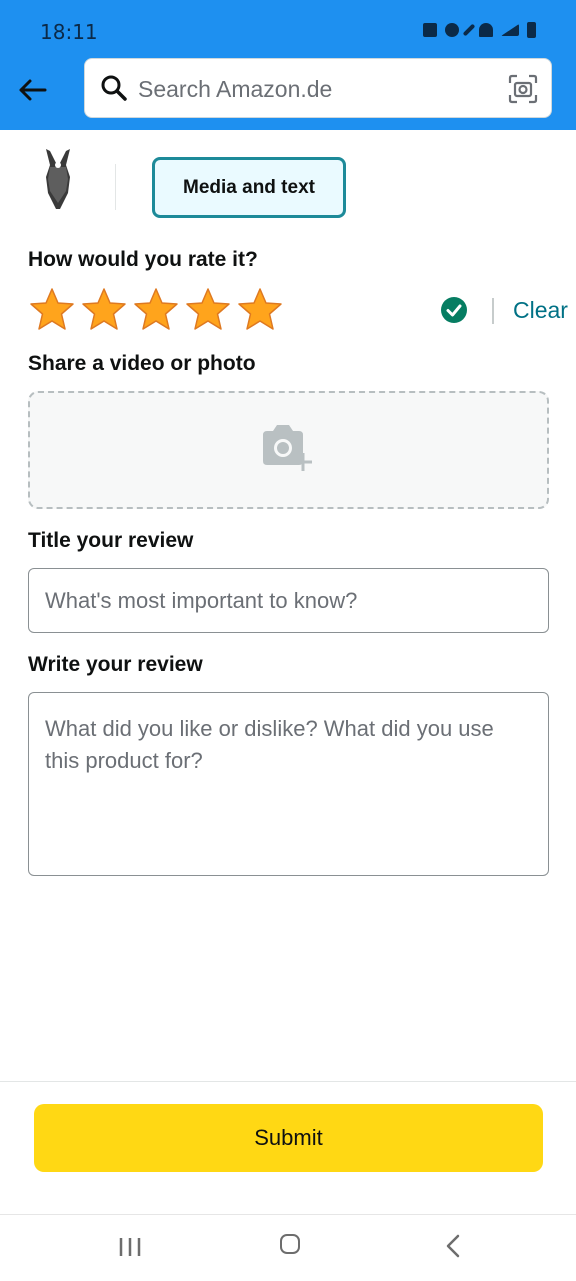  What do you see at coordinates (235, 89) in the screenshot?
I see `search-input: Search Amazon.de` at bounding box center [235, 89].